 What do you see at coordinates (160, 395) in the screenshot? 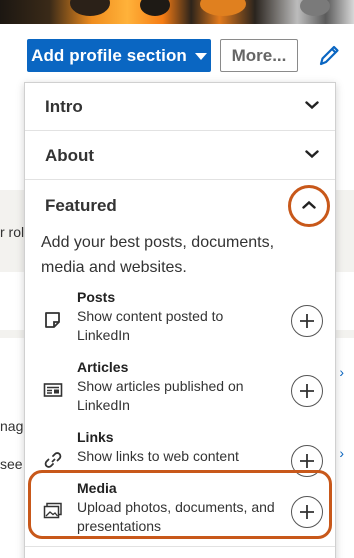
I see `item-subtitle: Show articles published on LinkedIn` at bounding box center [160, 395].